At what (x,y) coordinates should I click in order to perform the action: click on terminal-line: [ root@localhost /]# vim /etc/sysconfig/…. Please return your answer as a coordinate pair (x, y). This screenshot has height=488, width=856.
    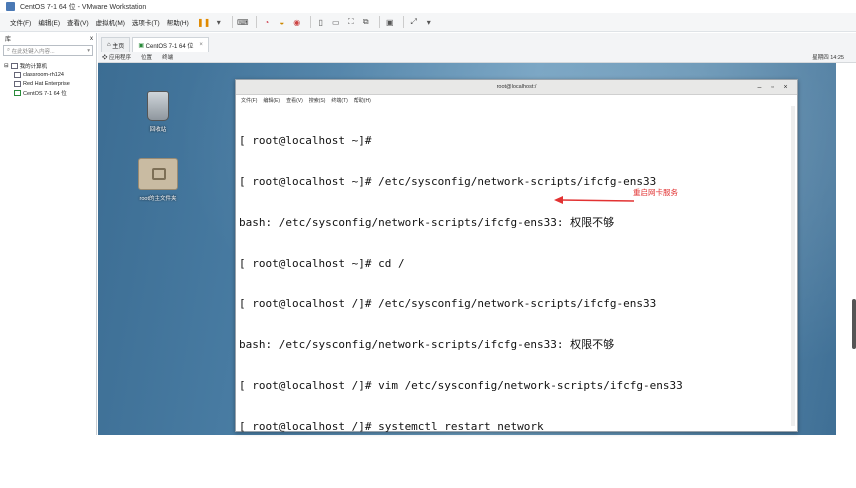
    Looking at the image, I should click on (461, 385).